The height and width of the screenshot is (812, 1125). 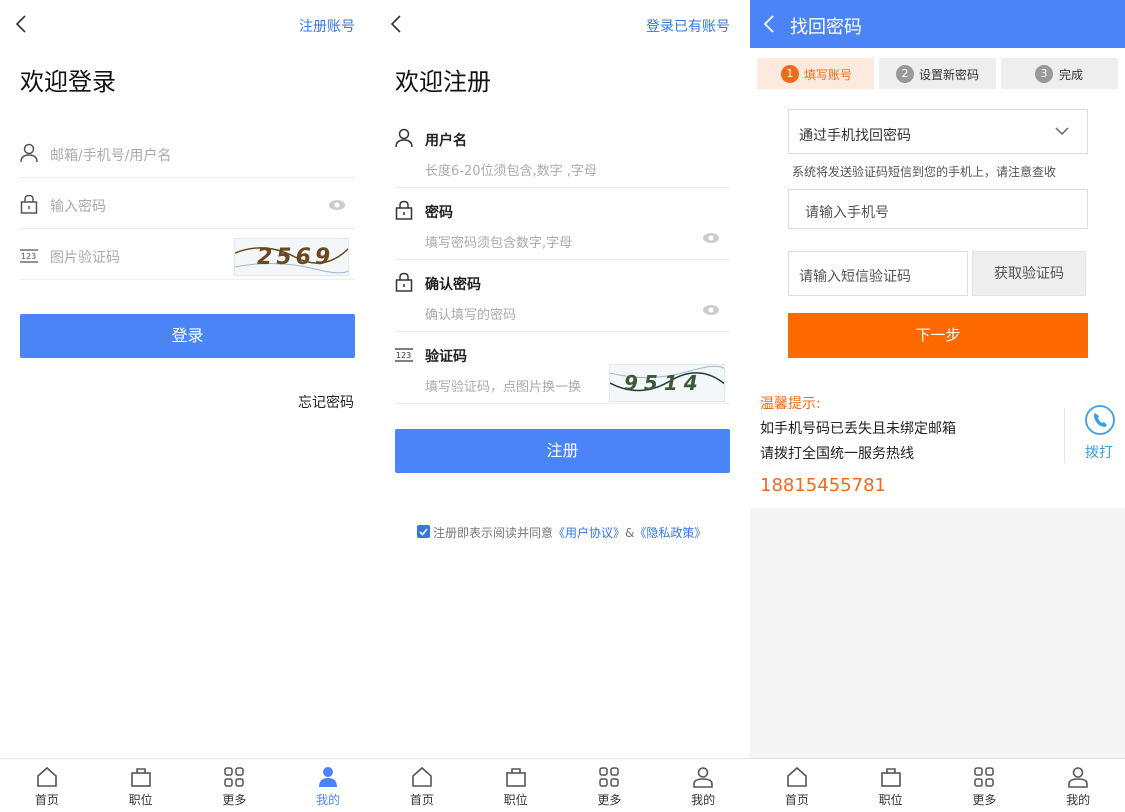 I want to click on login-existing-link: 登录已有账号, so click(x=688, y=26).